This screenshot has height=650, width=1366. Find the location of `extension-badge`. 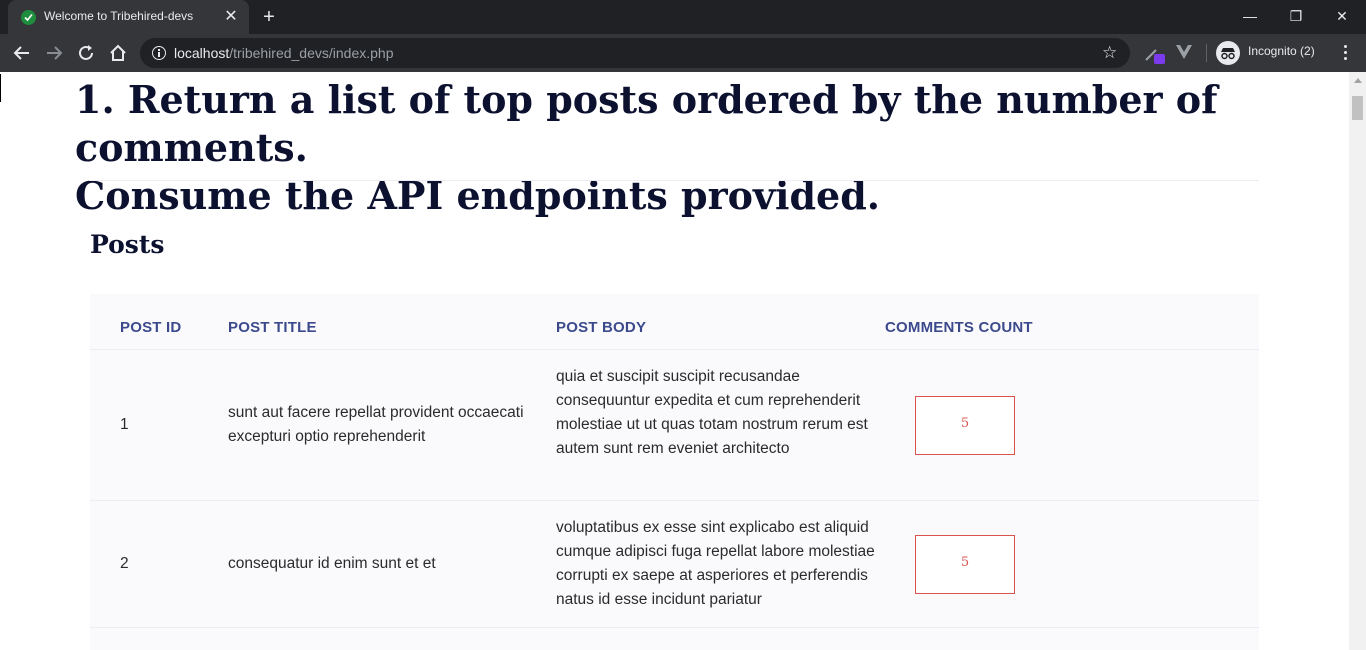

extension-badge is located at coordinates (1159, 59).